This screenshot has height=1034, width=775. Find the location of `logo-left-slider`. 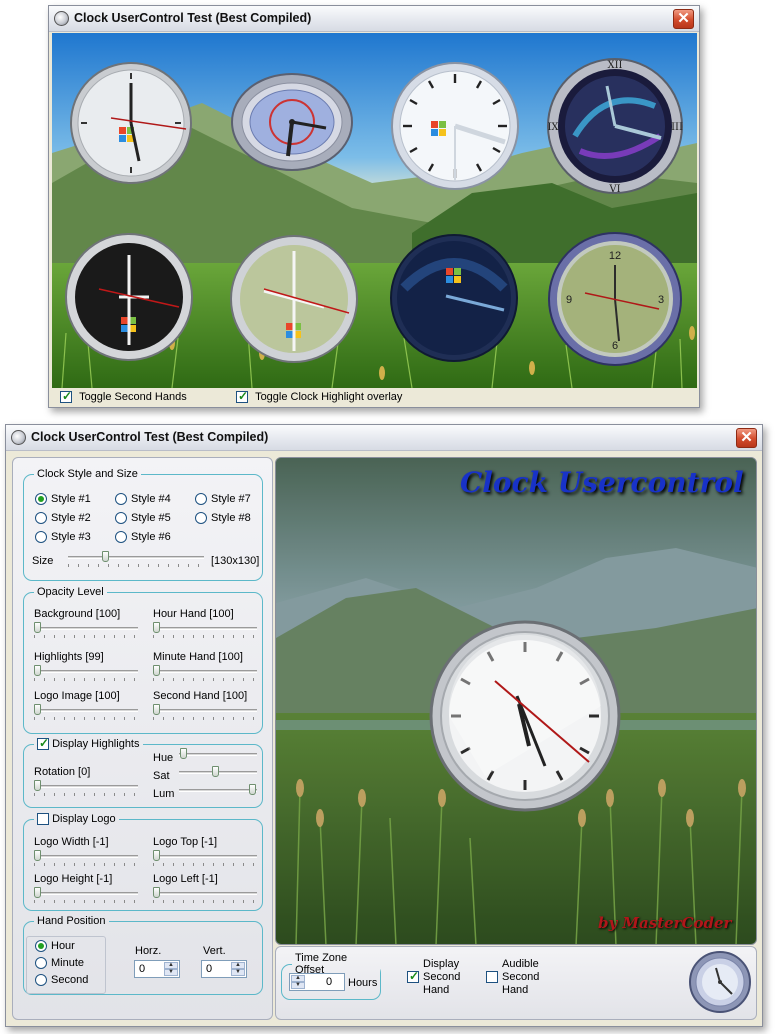

logo-left-slider is located at coordinates (205, 895).